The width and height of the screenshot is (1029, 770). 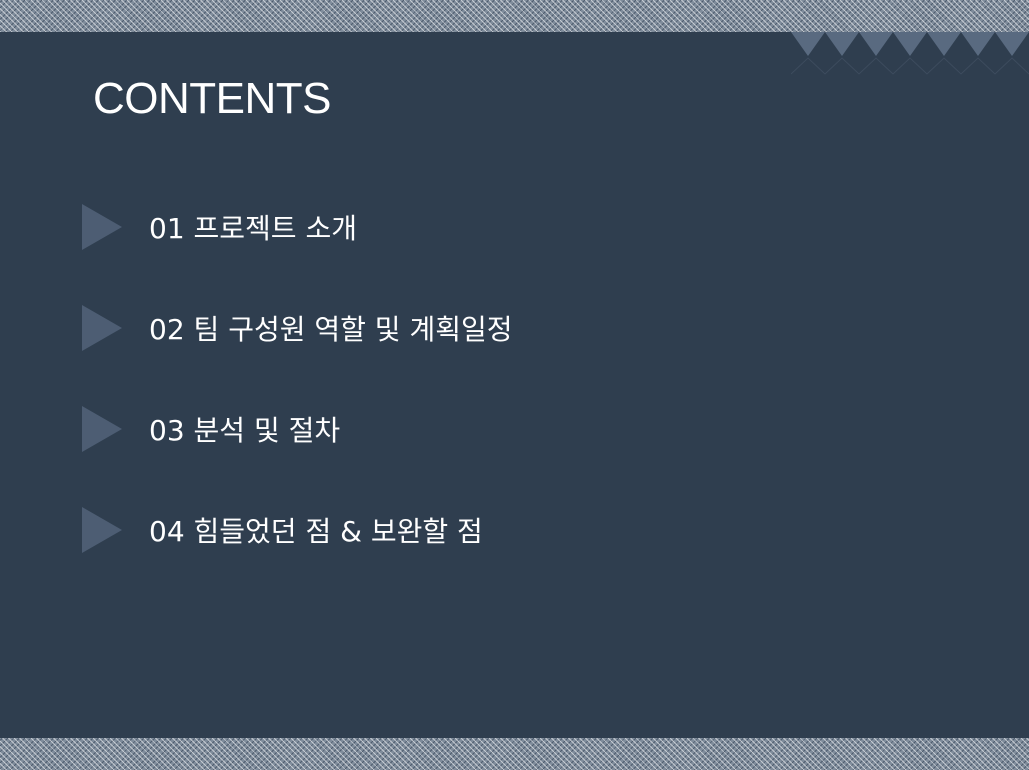 What do you see at coordinates (245, 430) in the screenshot?
I see `toc-item-label: 03 분석 및 절차` at bounding box center [245, 430].